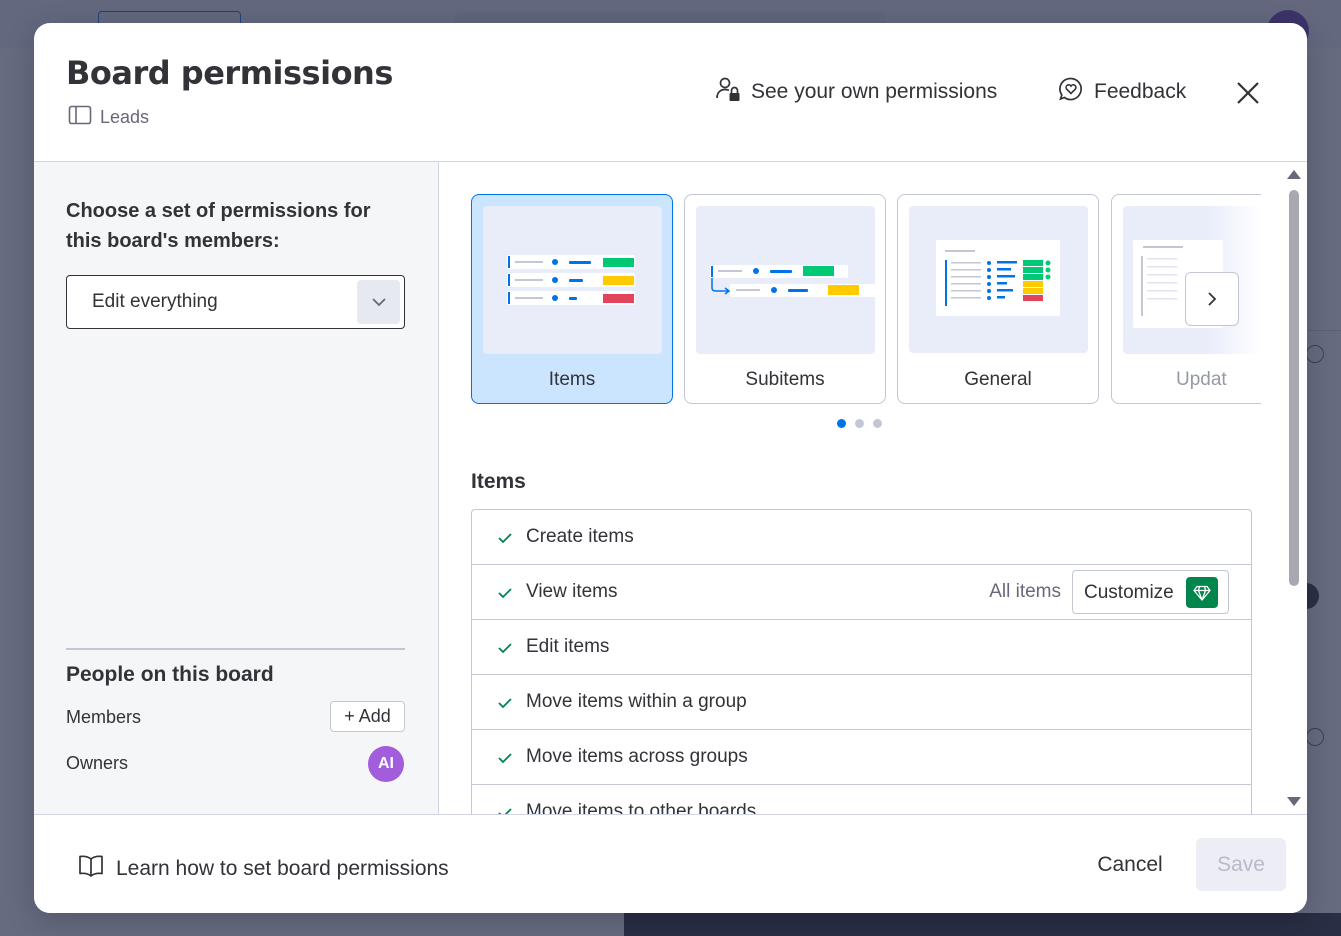  I want to click on add-member-button: + Add, so click(367, 716).